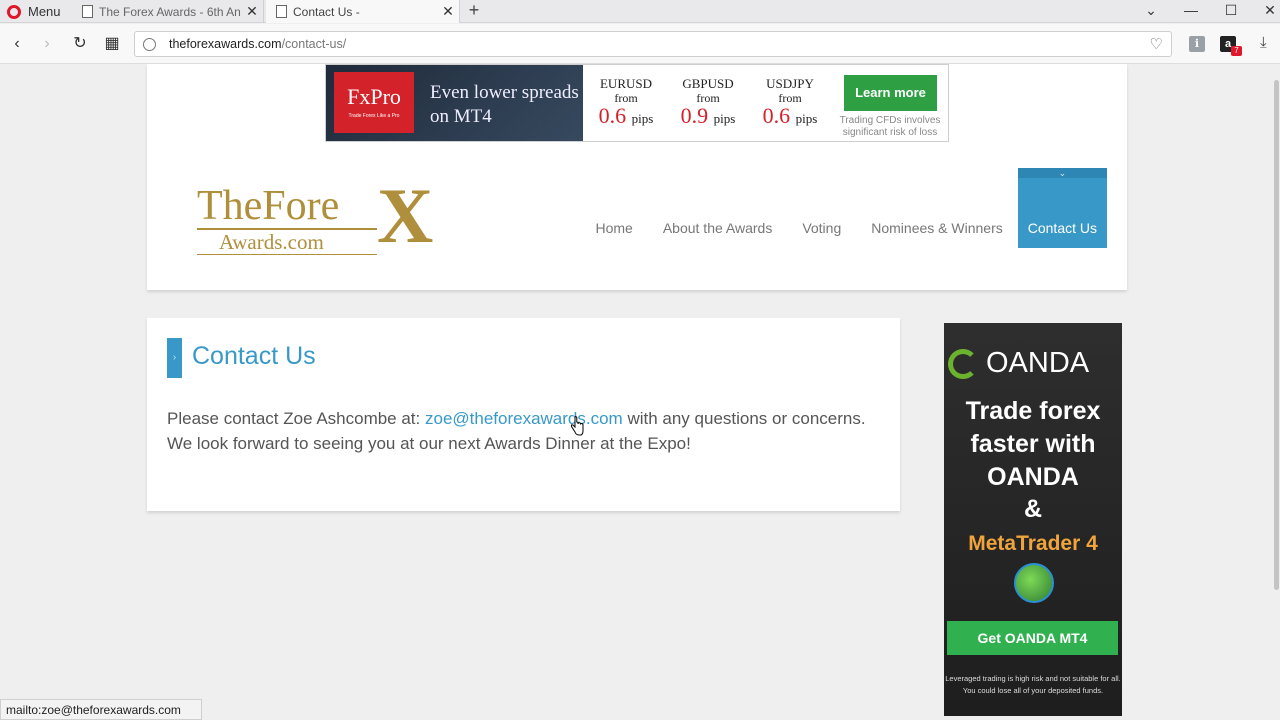  What do you see at coordinates (47, 44) in the screenshot?
I see `forward-icon: ›` at bounding box center [47, 44].